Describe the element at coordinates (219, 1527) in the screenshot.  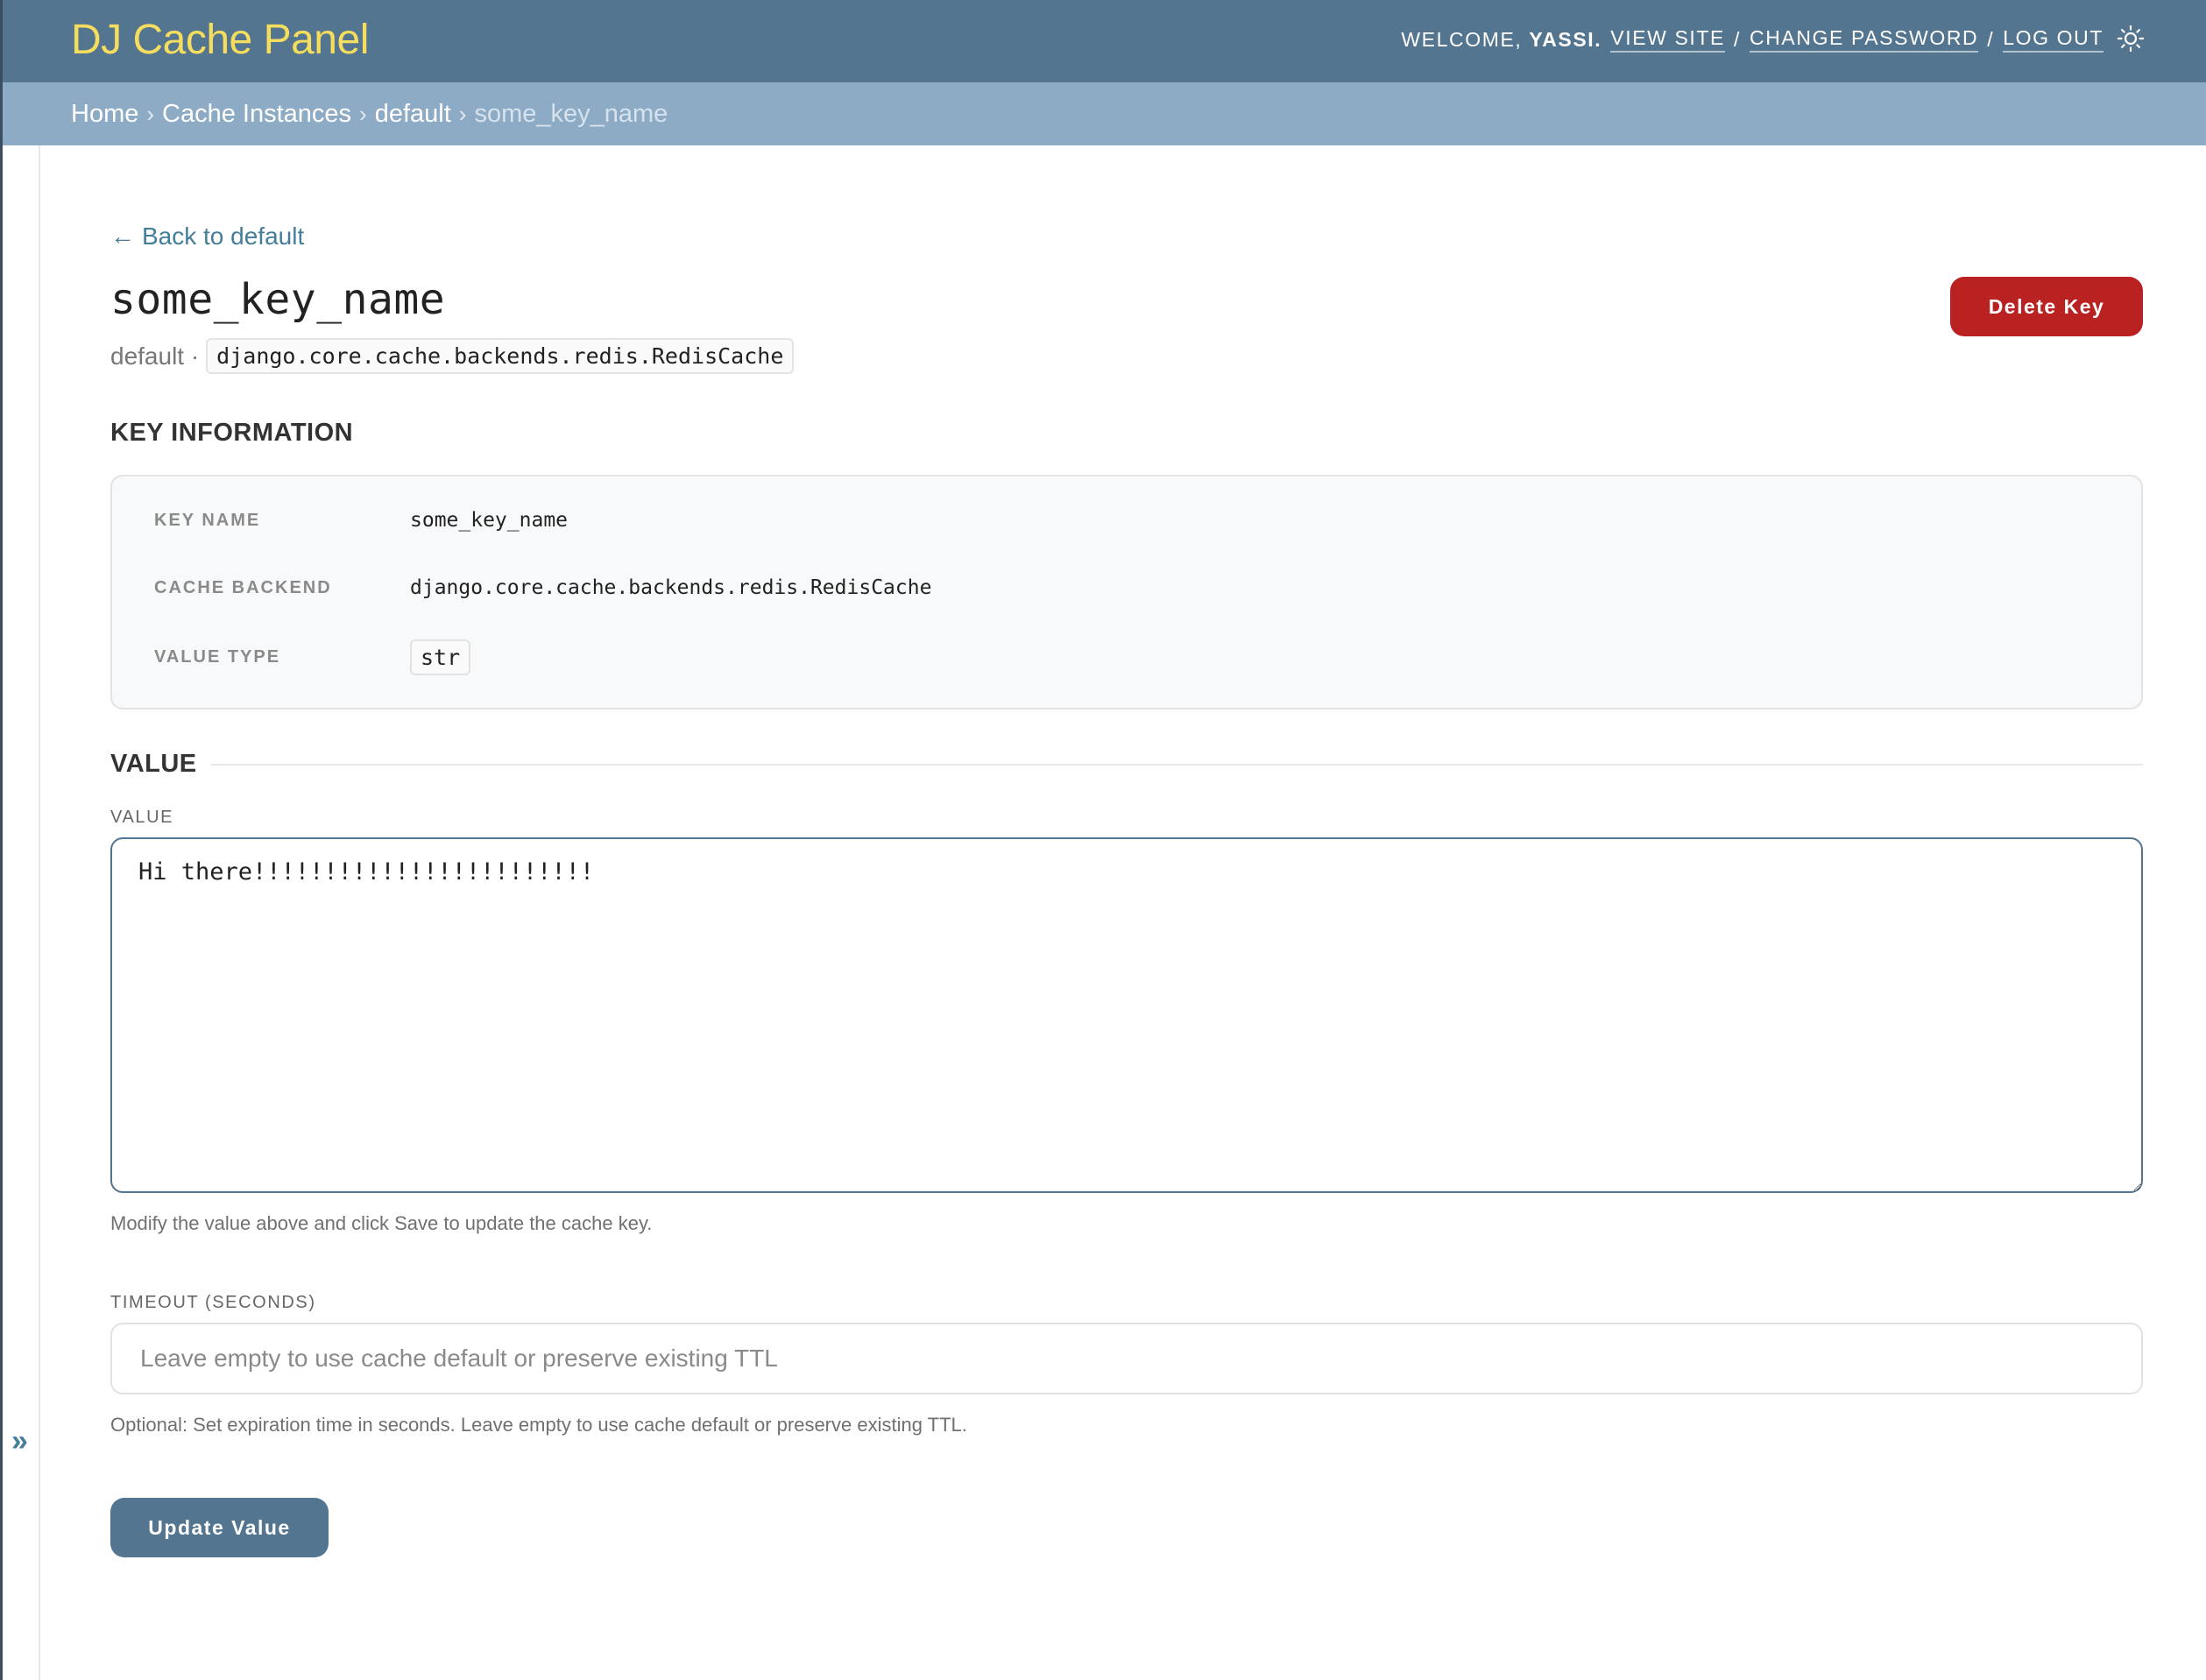
I see `update-value-button: Update Value` at that location.